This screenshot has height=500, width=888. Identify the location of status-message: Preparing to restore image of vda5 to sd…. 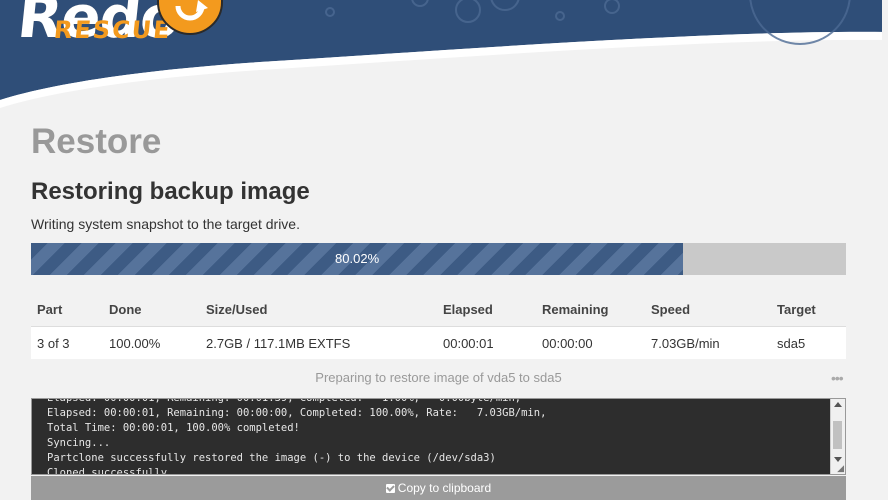
(438, 377).